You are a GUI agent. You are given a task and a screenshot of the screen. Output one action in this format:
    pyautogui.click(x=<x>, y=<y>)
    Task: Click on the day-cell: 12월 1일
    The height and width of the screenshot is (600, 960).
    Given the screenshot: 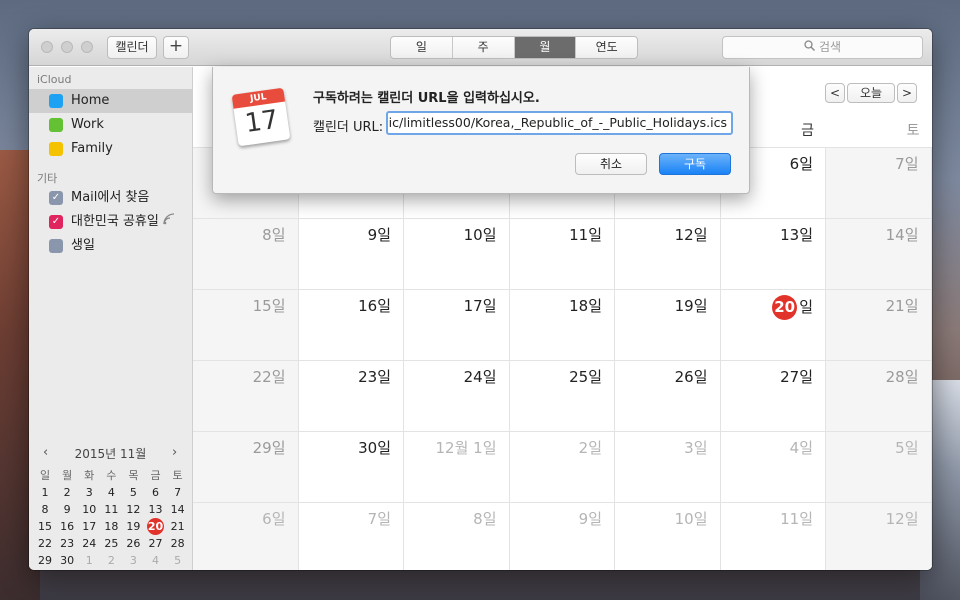 What is the action you would take?
    pyautogui.click(x=457, y=467)
    